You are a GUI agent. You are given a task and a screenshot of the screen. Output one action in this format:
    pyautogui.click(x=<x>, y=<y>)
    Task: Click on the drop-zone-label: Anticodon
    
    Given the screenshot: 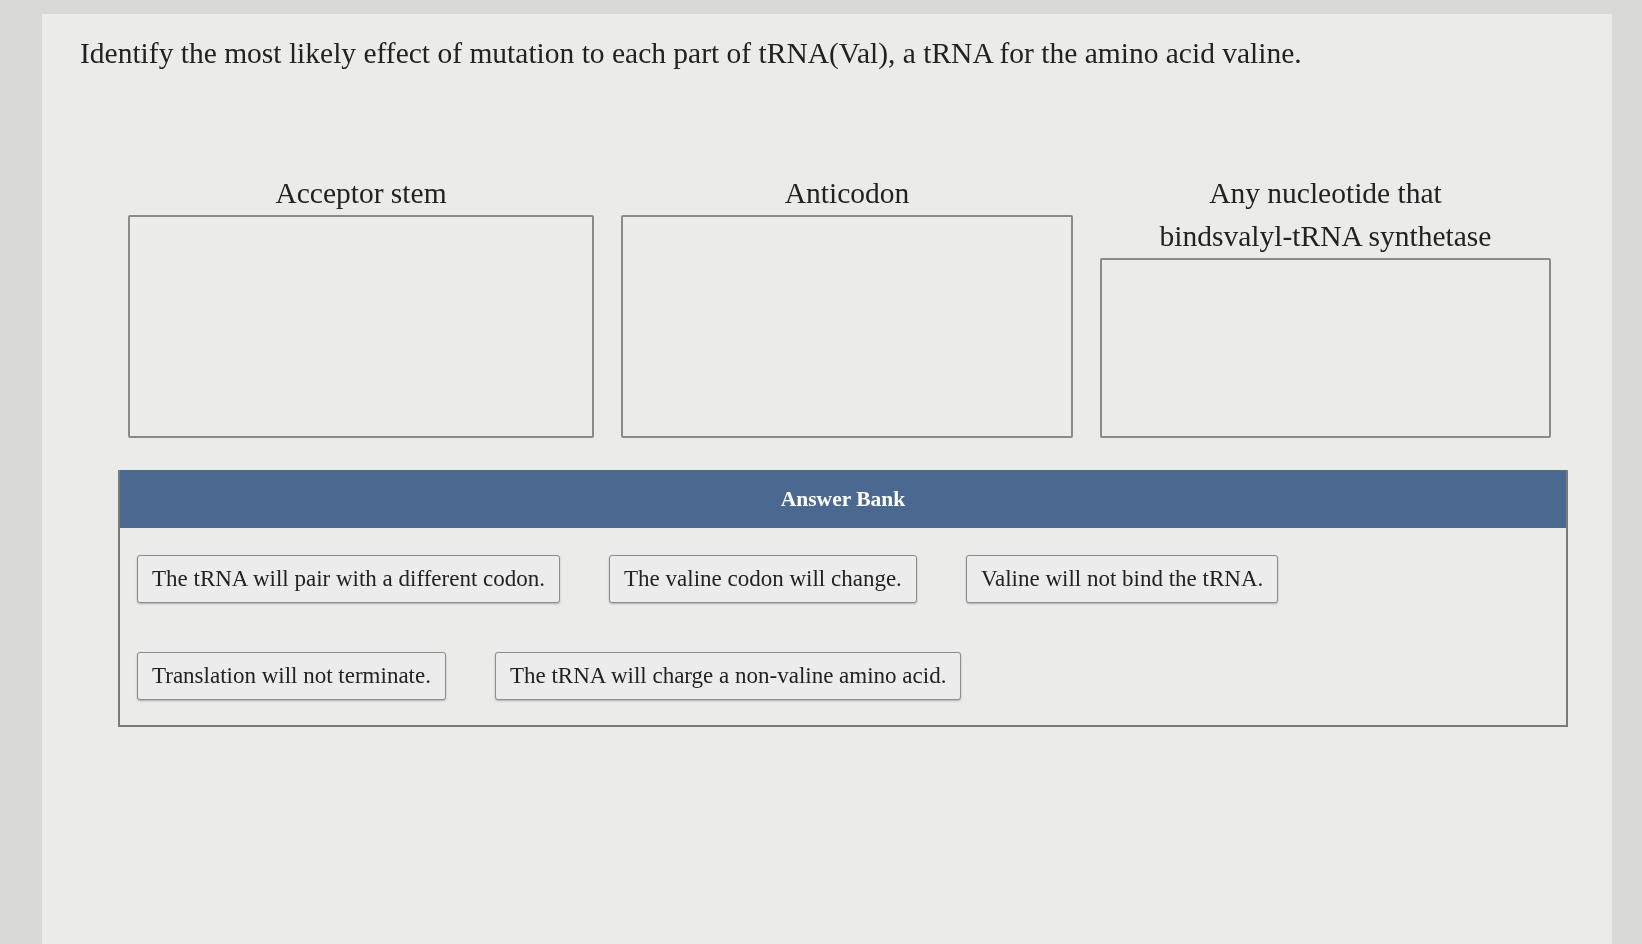 What is the action you would take?
    pyautogui.click(x=847, y=193)
    